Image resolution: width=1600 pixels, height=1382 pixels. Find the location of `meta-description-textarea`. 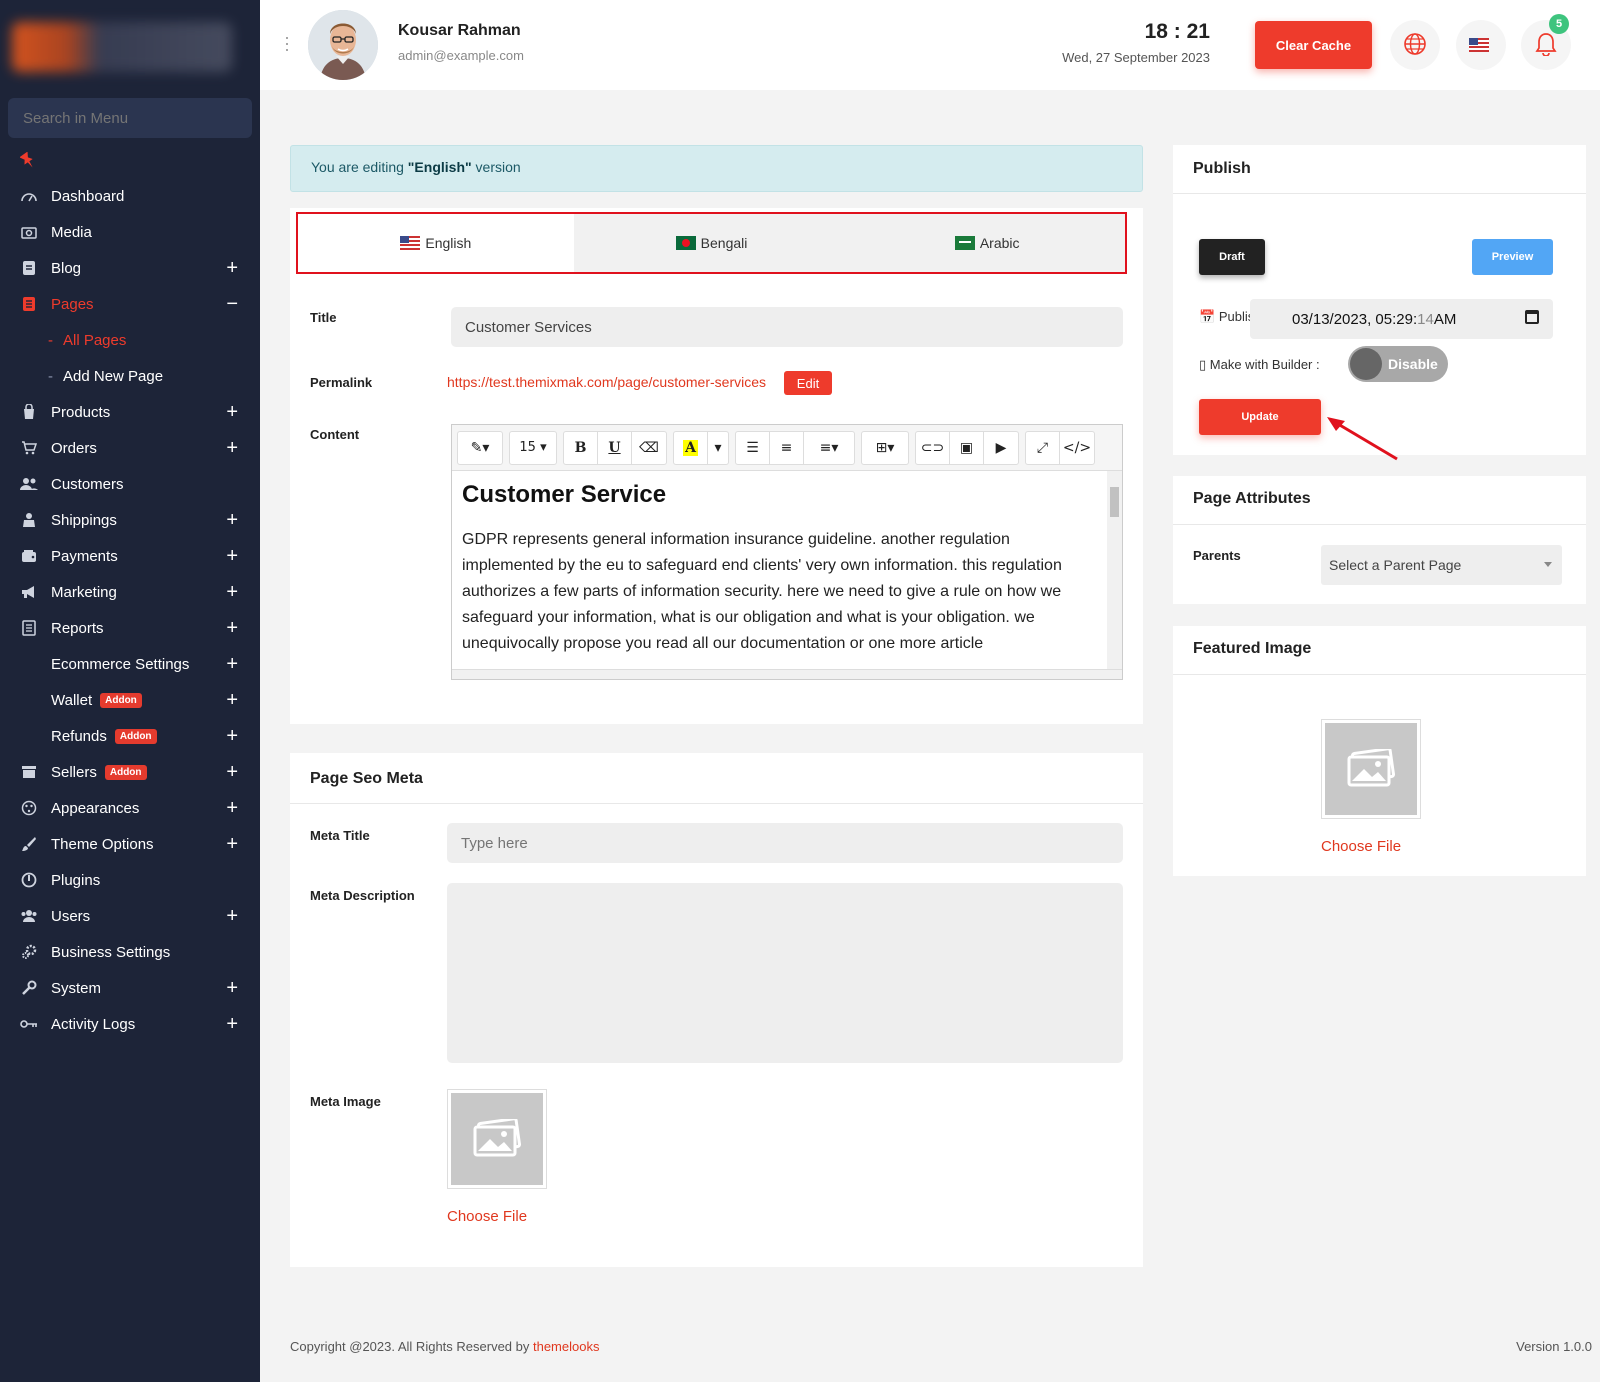

meta-description-textarea is located at coordinates (785, 973).